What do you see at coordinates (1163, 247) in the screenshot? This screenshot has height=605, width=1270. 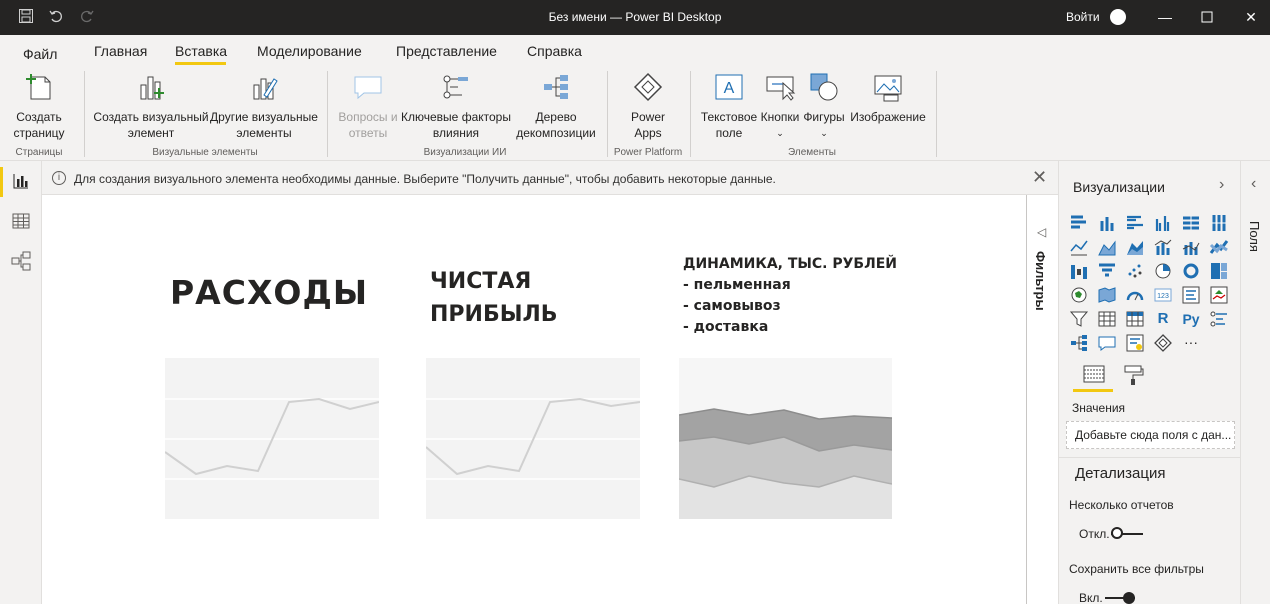 I see `line-clustered-column-icon` at bounding box center [1163, 247].